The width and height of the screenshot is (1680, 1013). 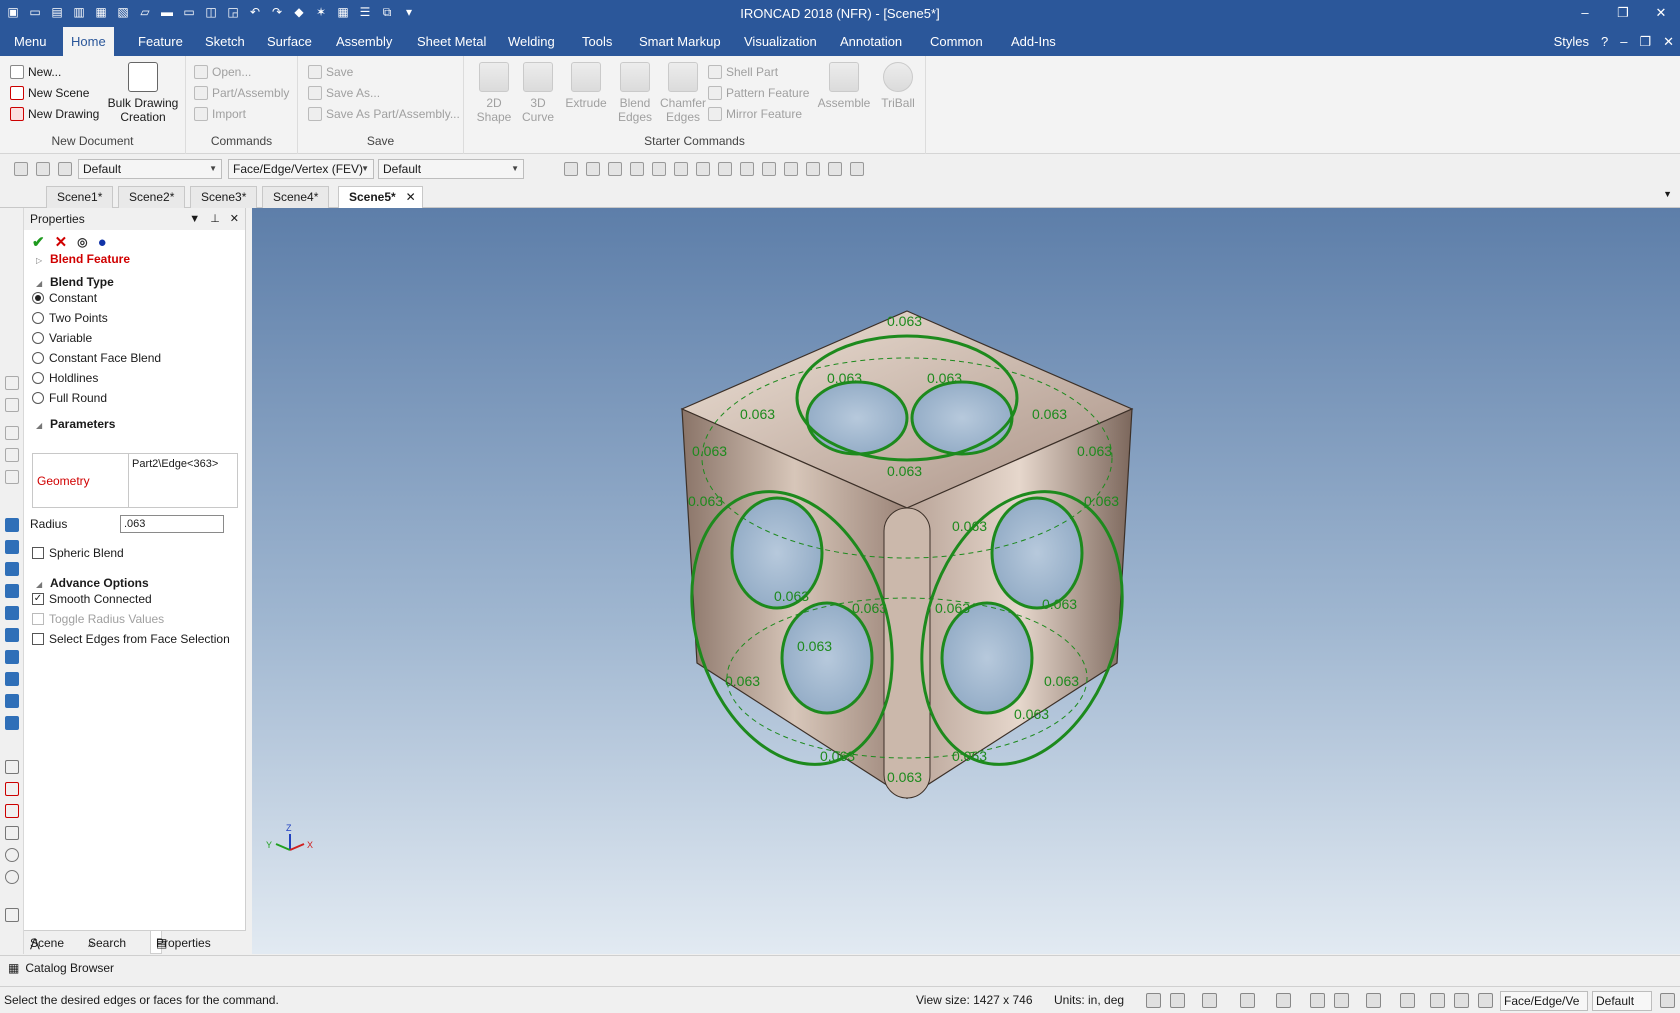 What do you see at coordinates (12, 789) in the screenshot?
I see `view-icon` at bounding box center [12, 789].